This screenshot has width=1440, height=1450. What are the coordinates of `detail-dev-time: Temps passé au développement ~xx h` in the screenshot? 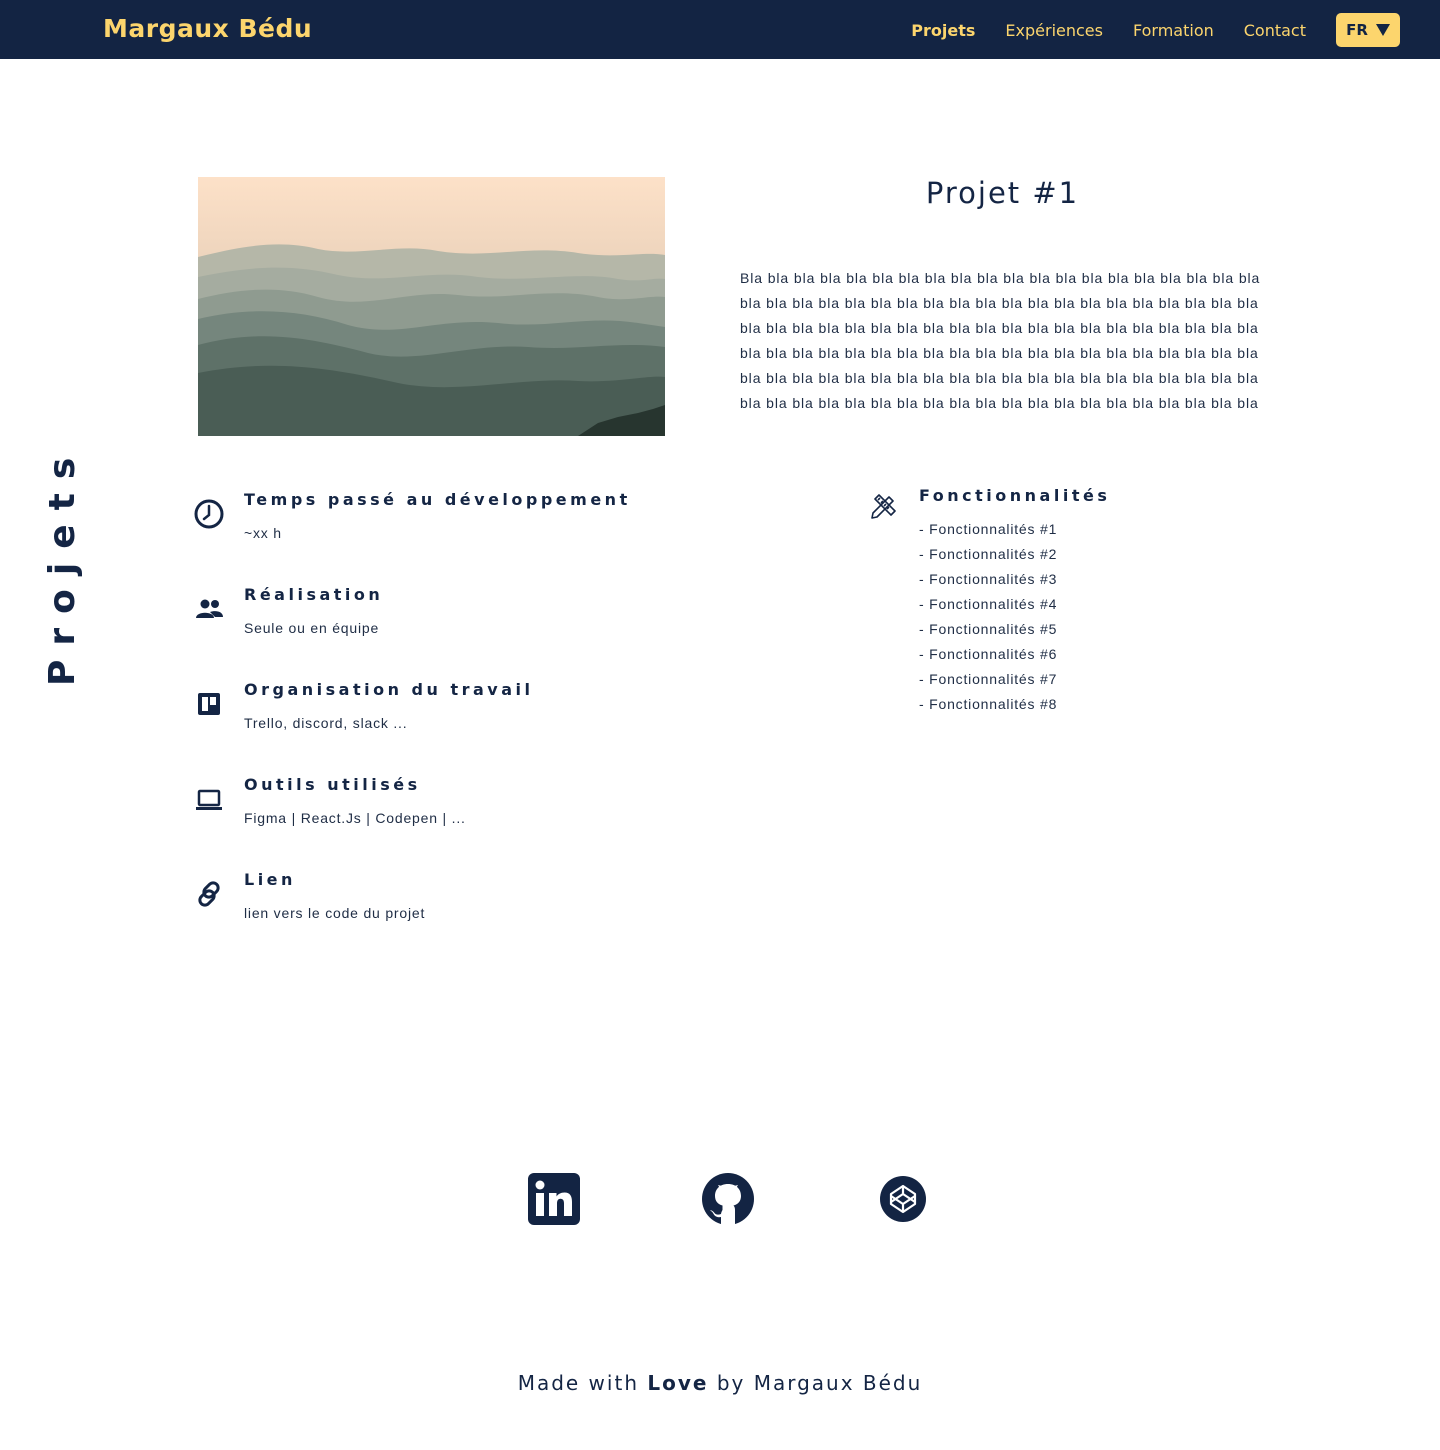 It's located at (453, 525).